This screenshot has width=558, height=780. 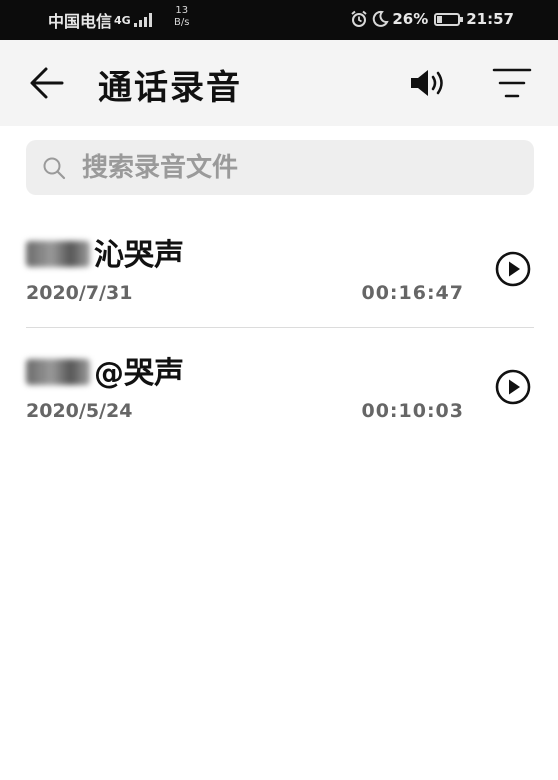 I want to click on battery-icon, so click(x=449, y=19).